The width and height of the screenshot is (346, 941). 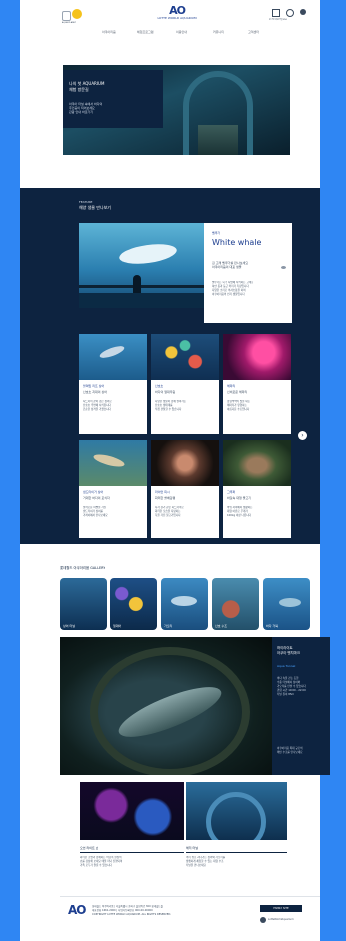 I want to click on undersea-tunnel-image, so click(x=236, y=811).